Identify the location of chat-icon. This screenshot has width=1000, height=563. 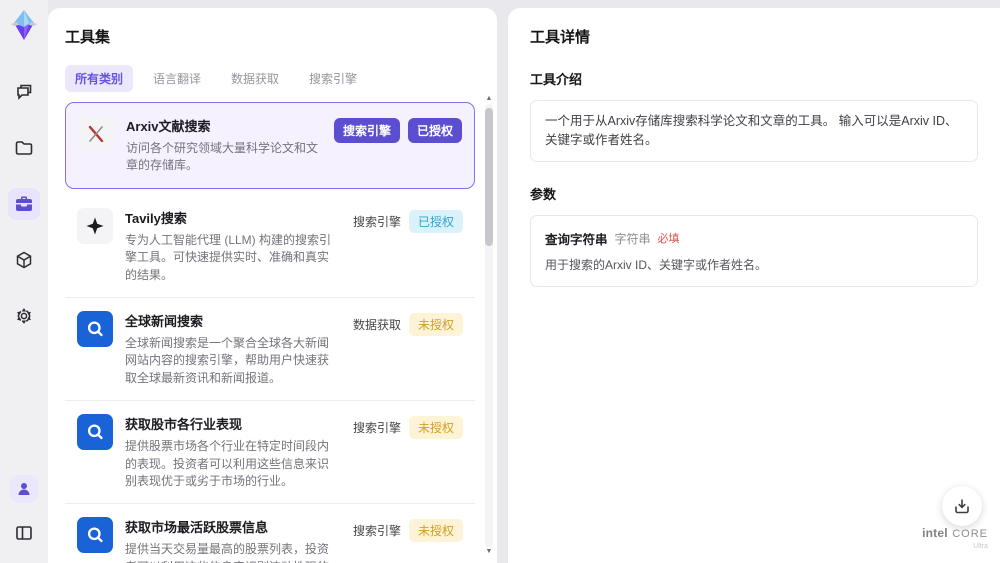
(24, 92).